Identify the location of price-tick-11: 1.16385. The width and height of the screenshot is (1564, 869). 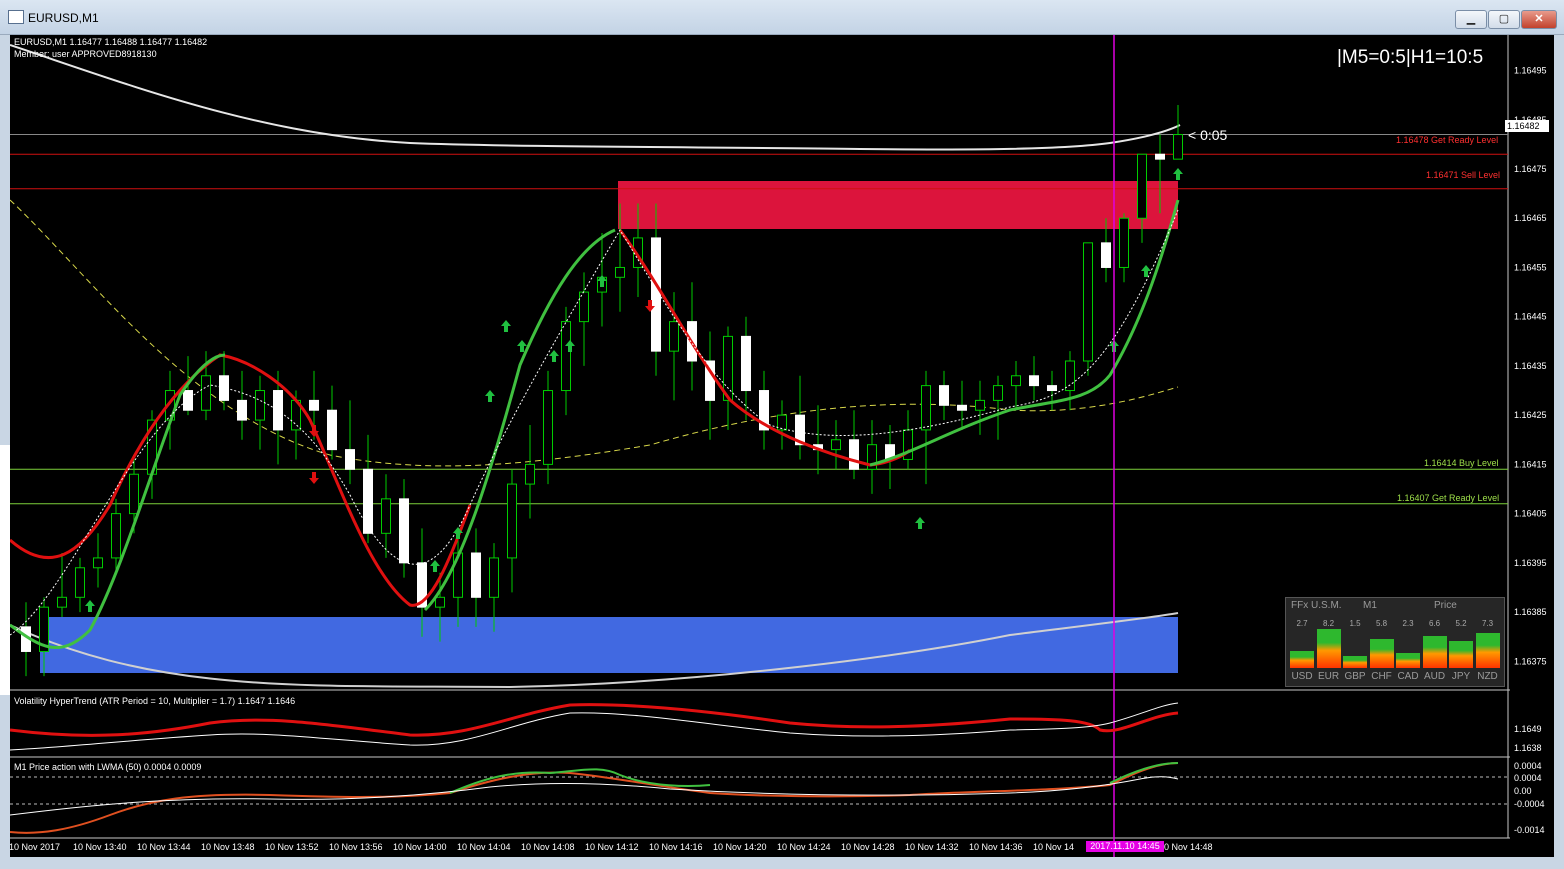
(1530, 612).